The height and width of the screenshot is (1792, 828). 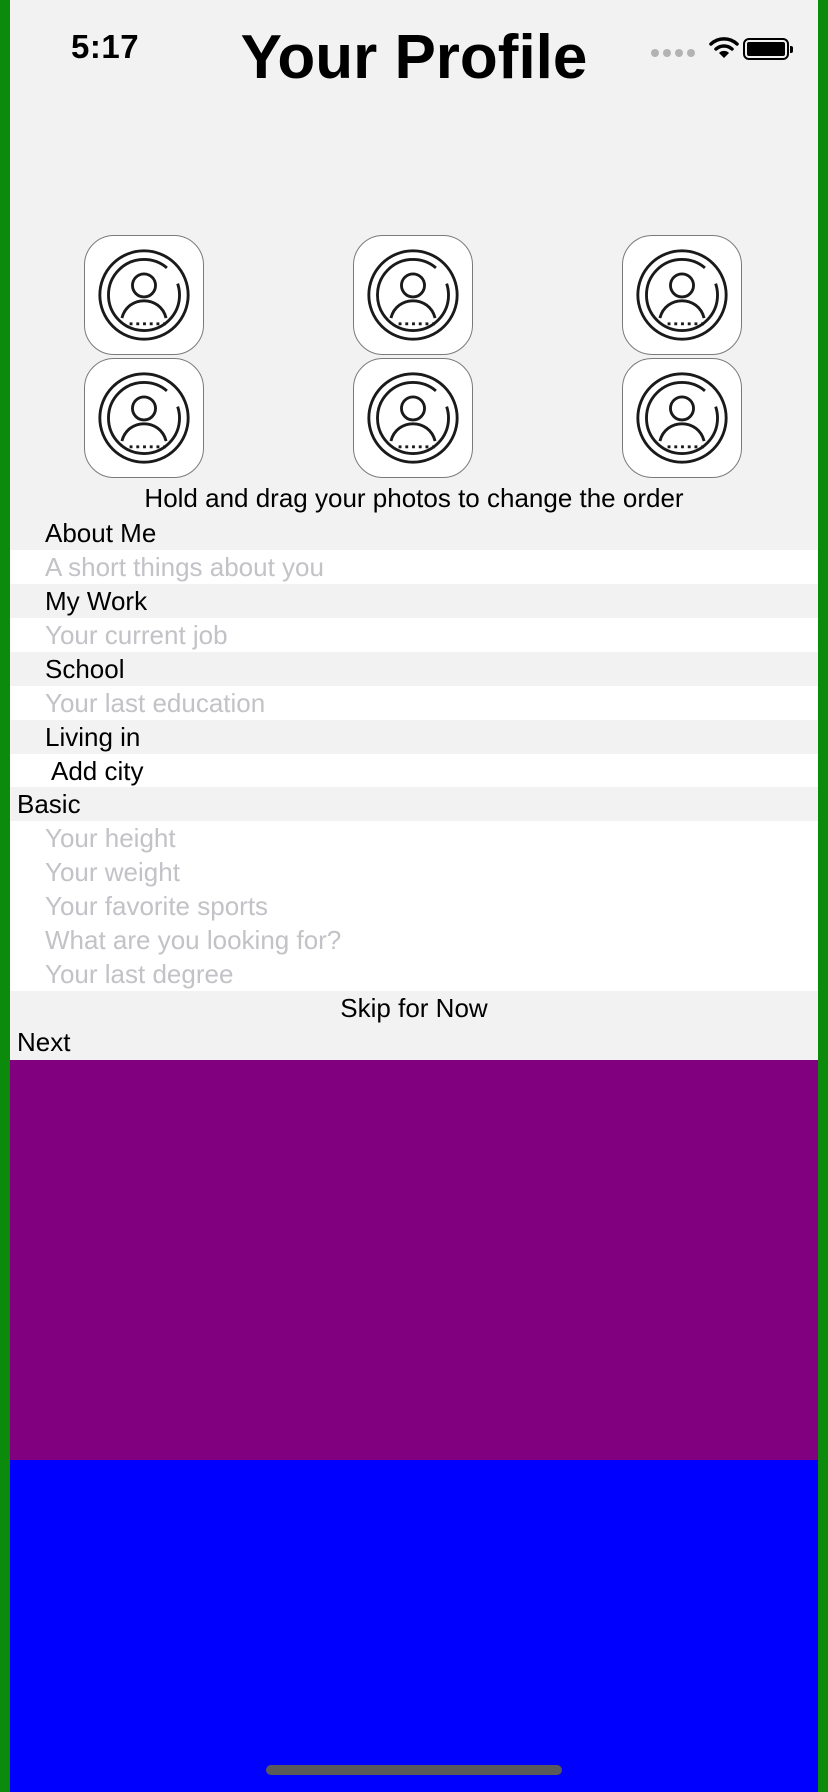 I want to click on school-label: School, so click(x=414, y=669).